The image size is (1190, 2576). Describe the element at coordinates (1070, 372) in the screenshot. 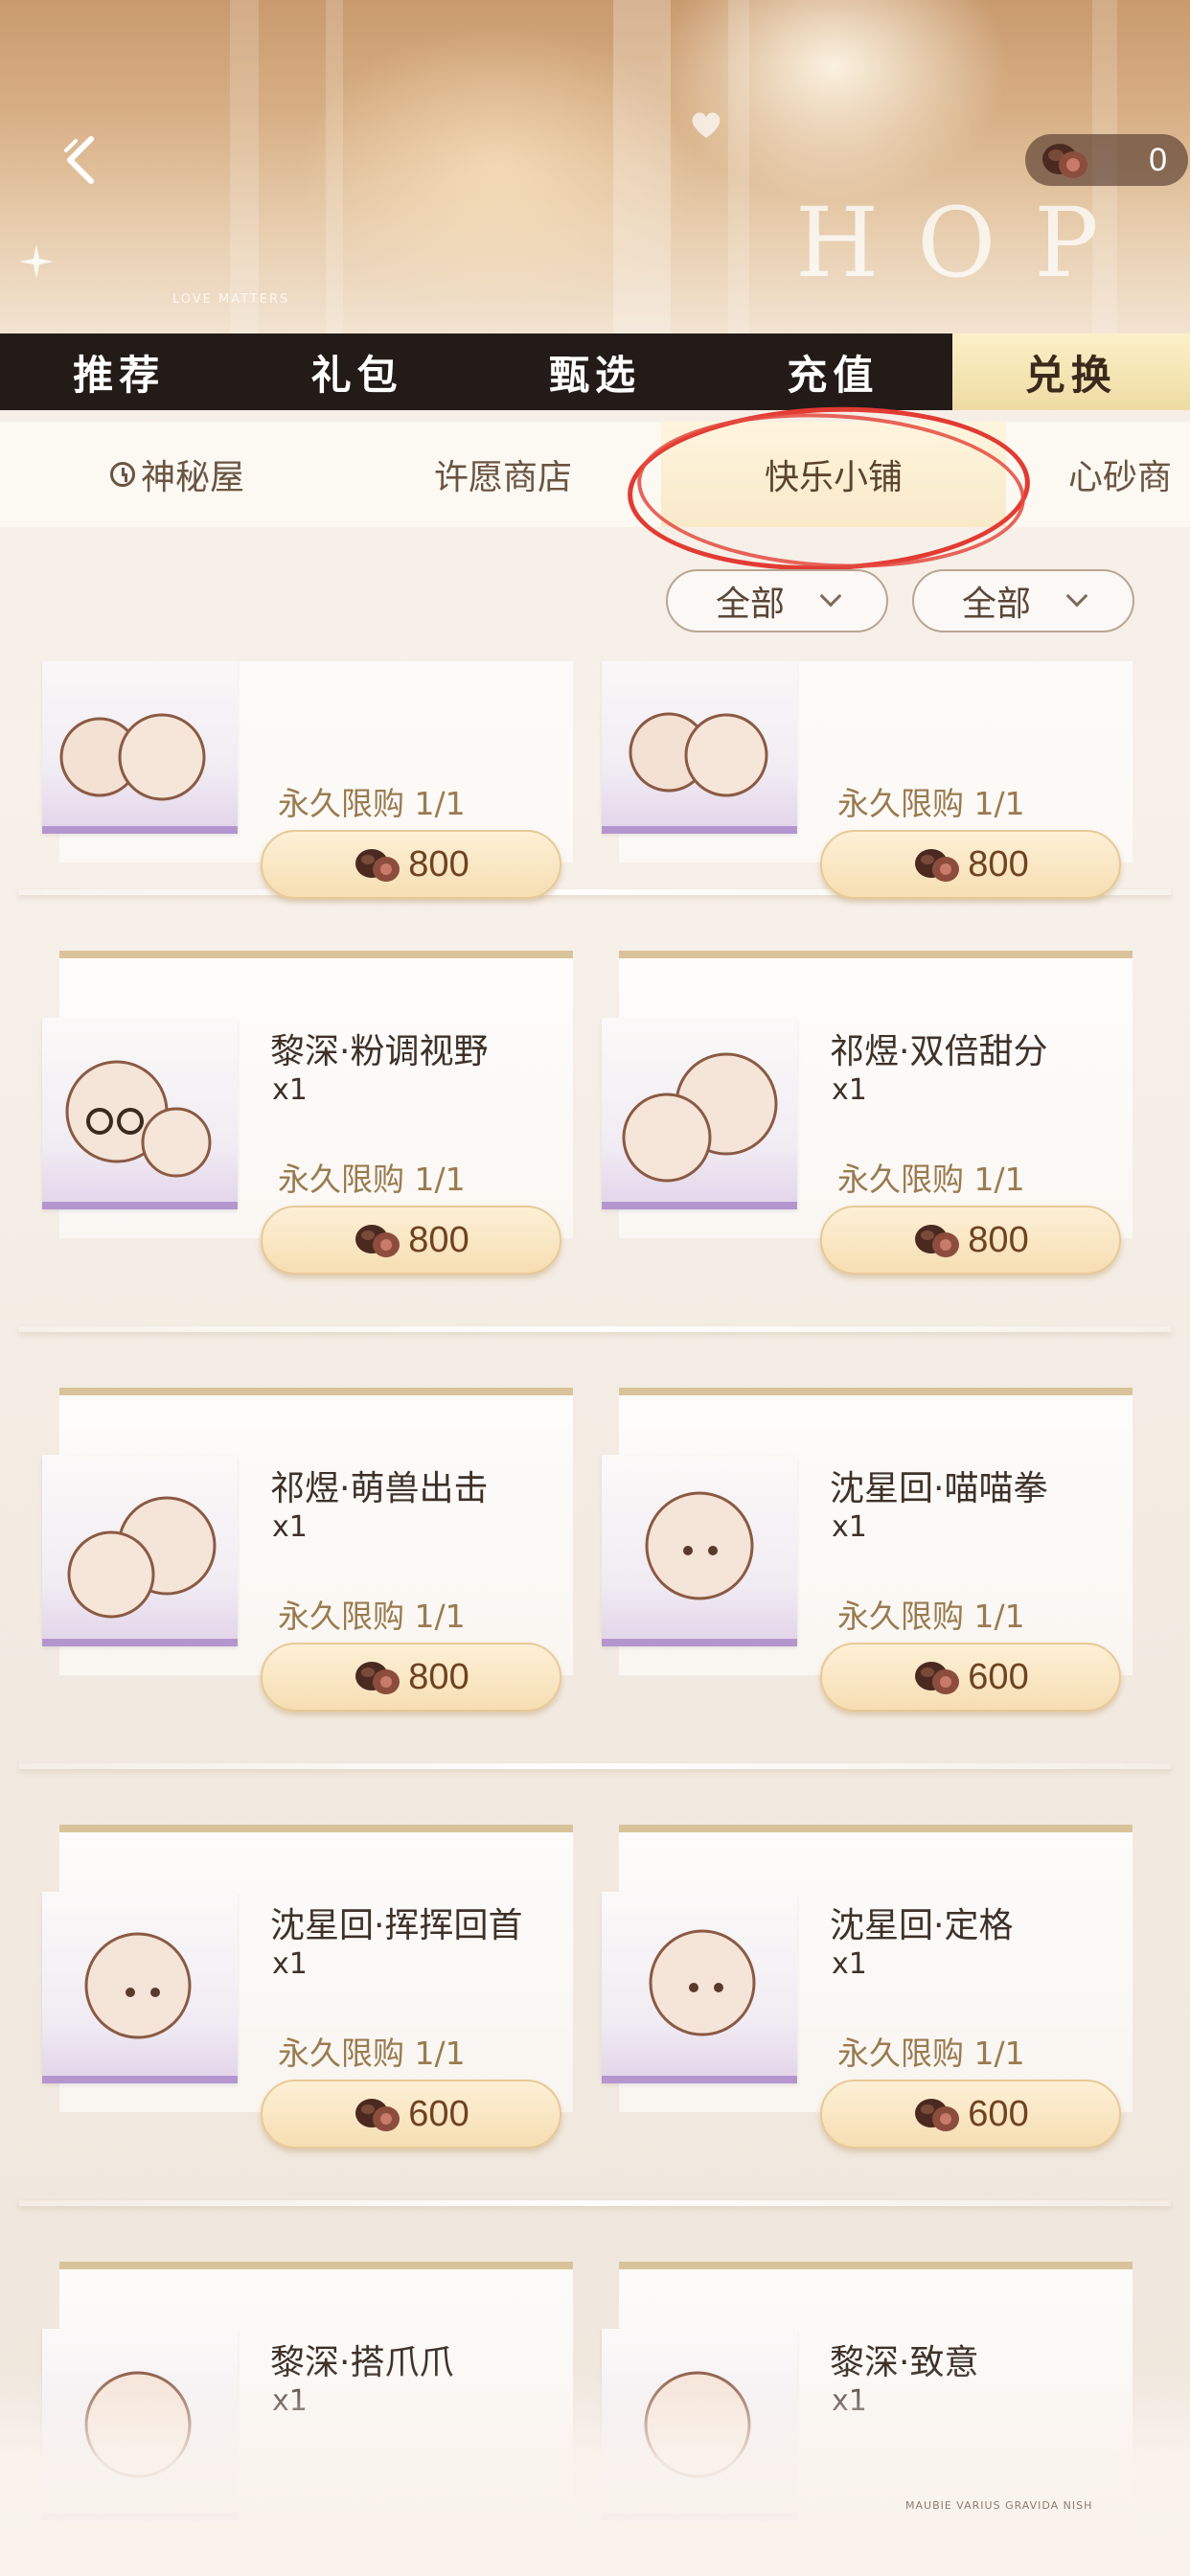

I see `tab-exchange: 兑换` at that location.